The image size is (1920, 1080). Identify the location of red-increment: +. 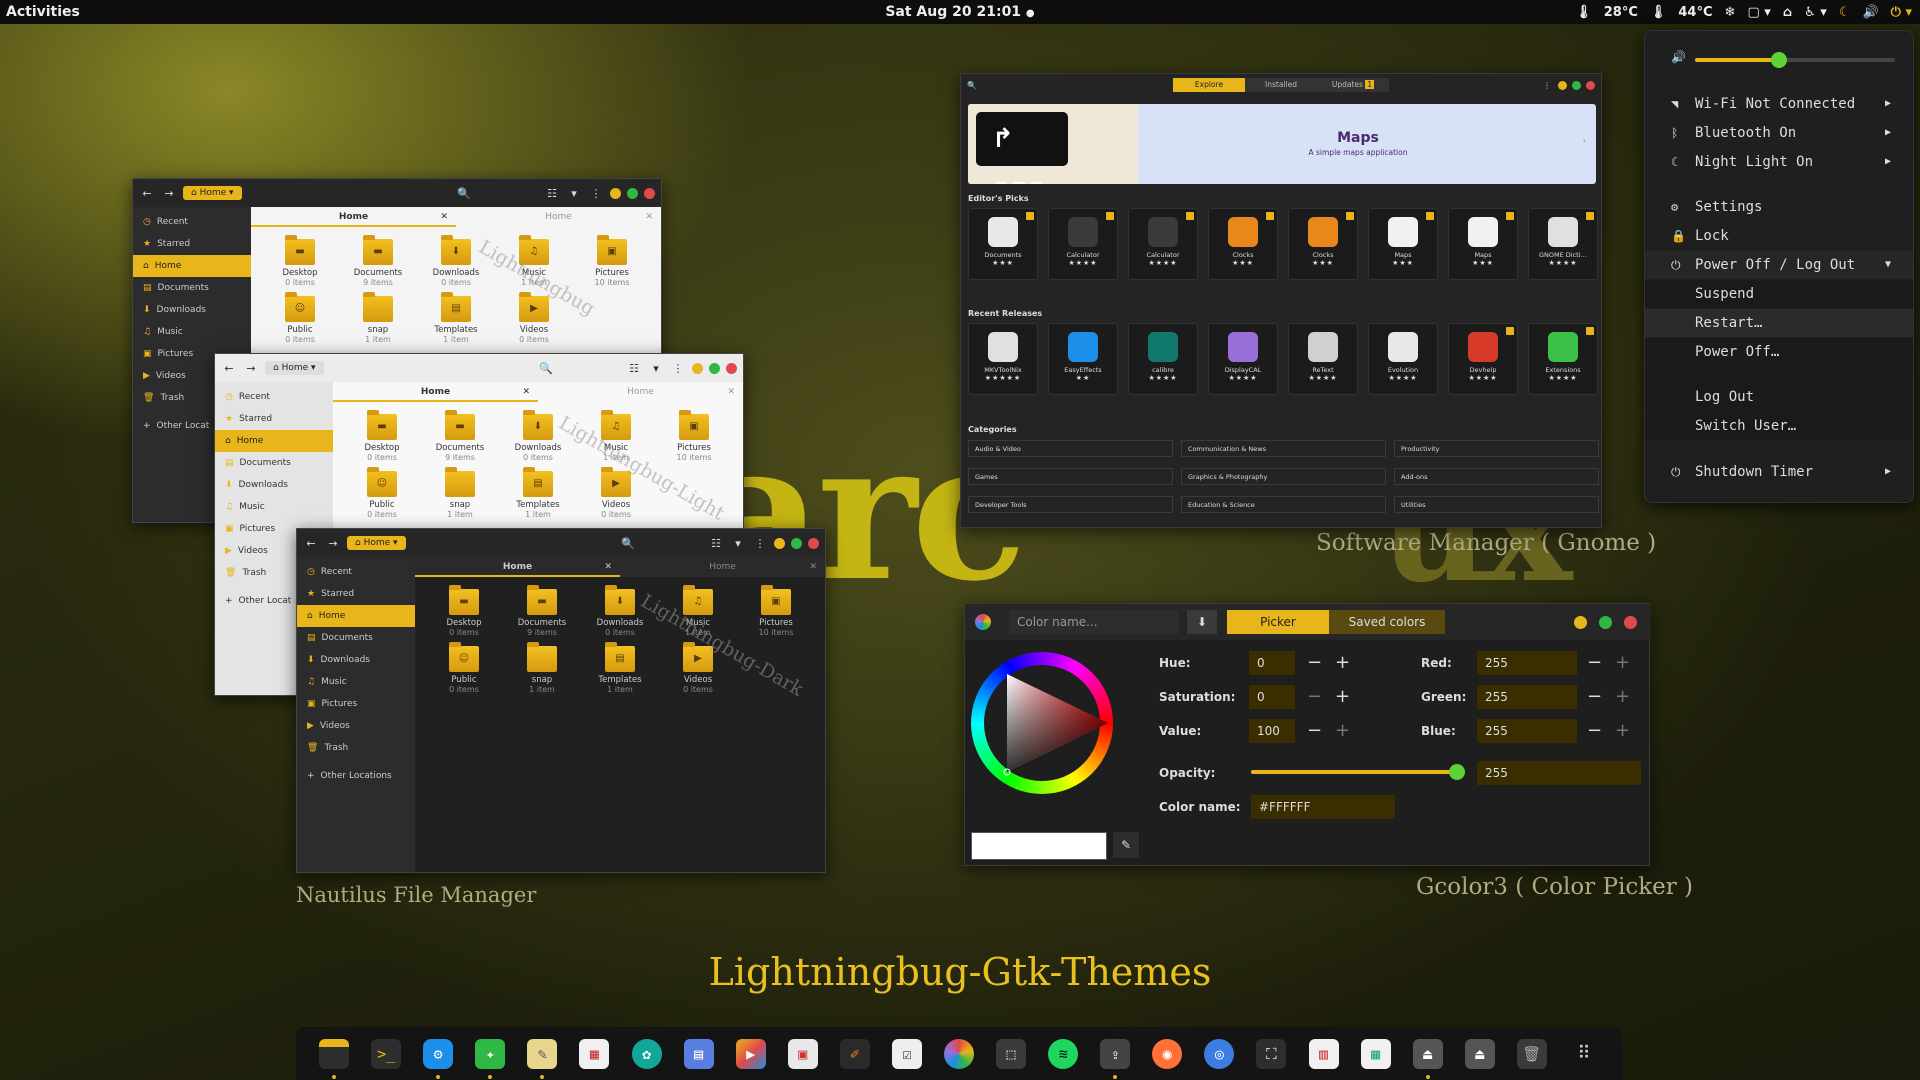
(1622, 663).